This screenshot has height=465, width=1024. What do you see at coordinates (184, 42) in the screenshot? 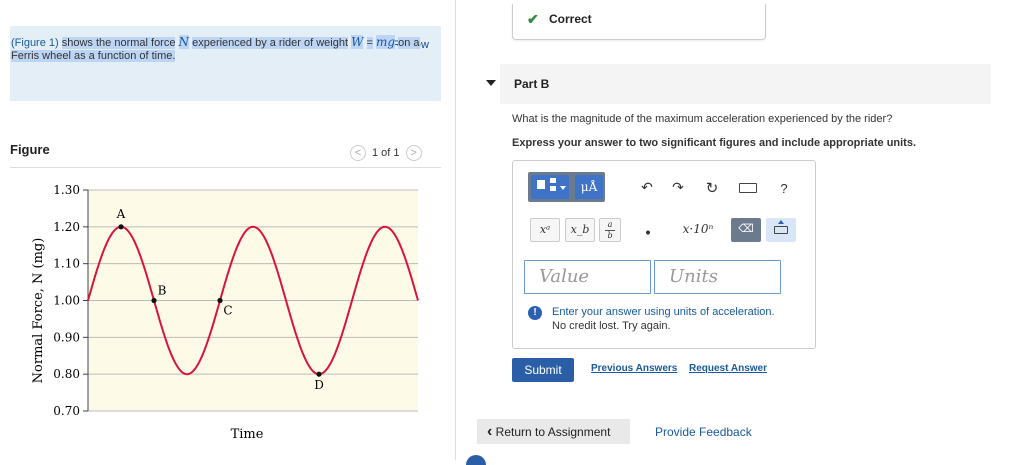
I see `var-n: N` at bounding box center [184, 42].